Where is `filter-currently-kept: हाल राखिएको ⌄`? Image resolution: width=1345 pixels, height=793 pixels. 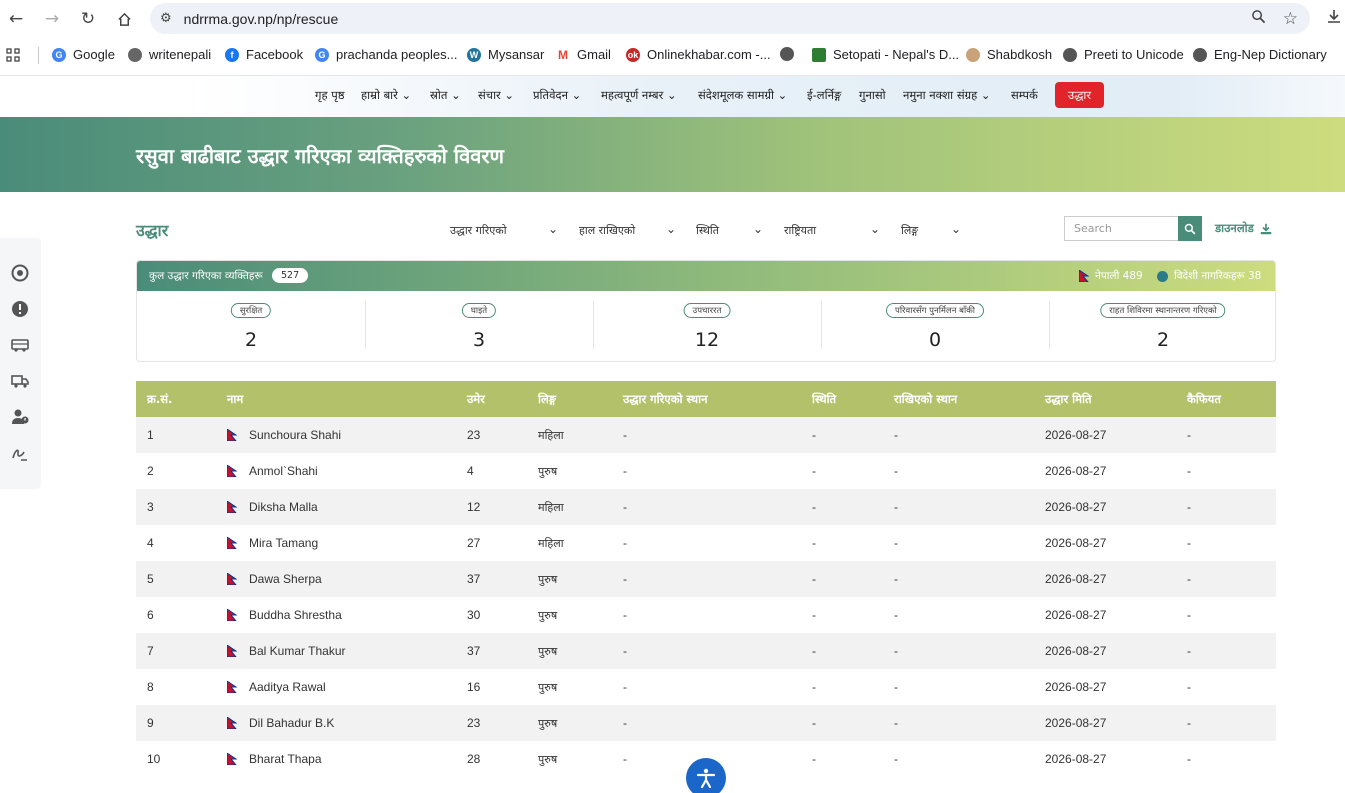 filter-currently-kept: हाल राखिएको ⌄ is located at coordinates (627, 230).